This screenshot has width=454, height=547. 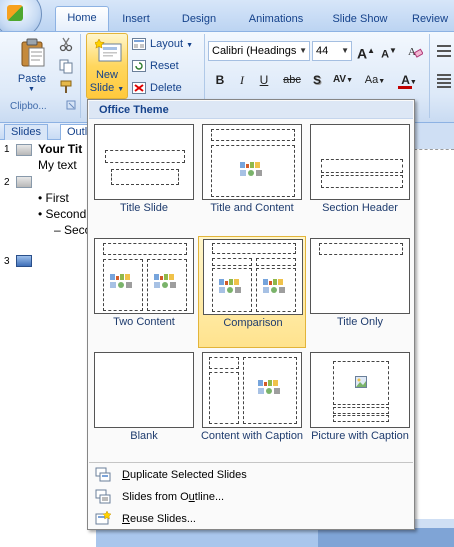 What do you see at coordinates (32, 66) in the screenshot?
I see `paste-button: Paste ▼` at bounding box center [32, 66].